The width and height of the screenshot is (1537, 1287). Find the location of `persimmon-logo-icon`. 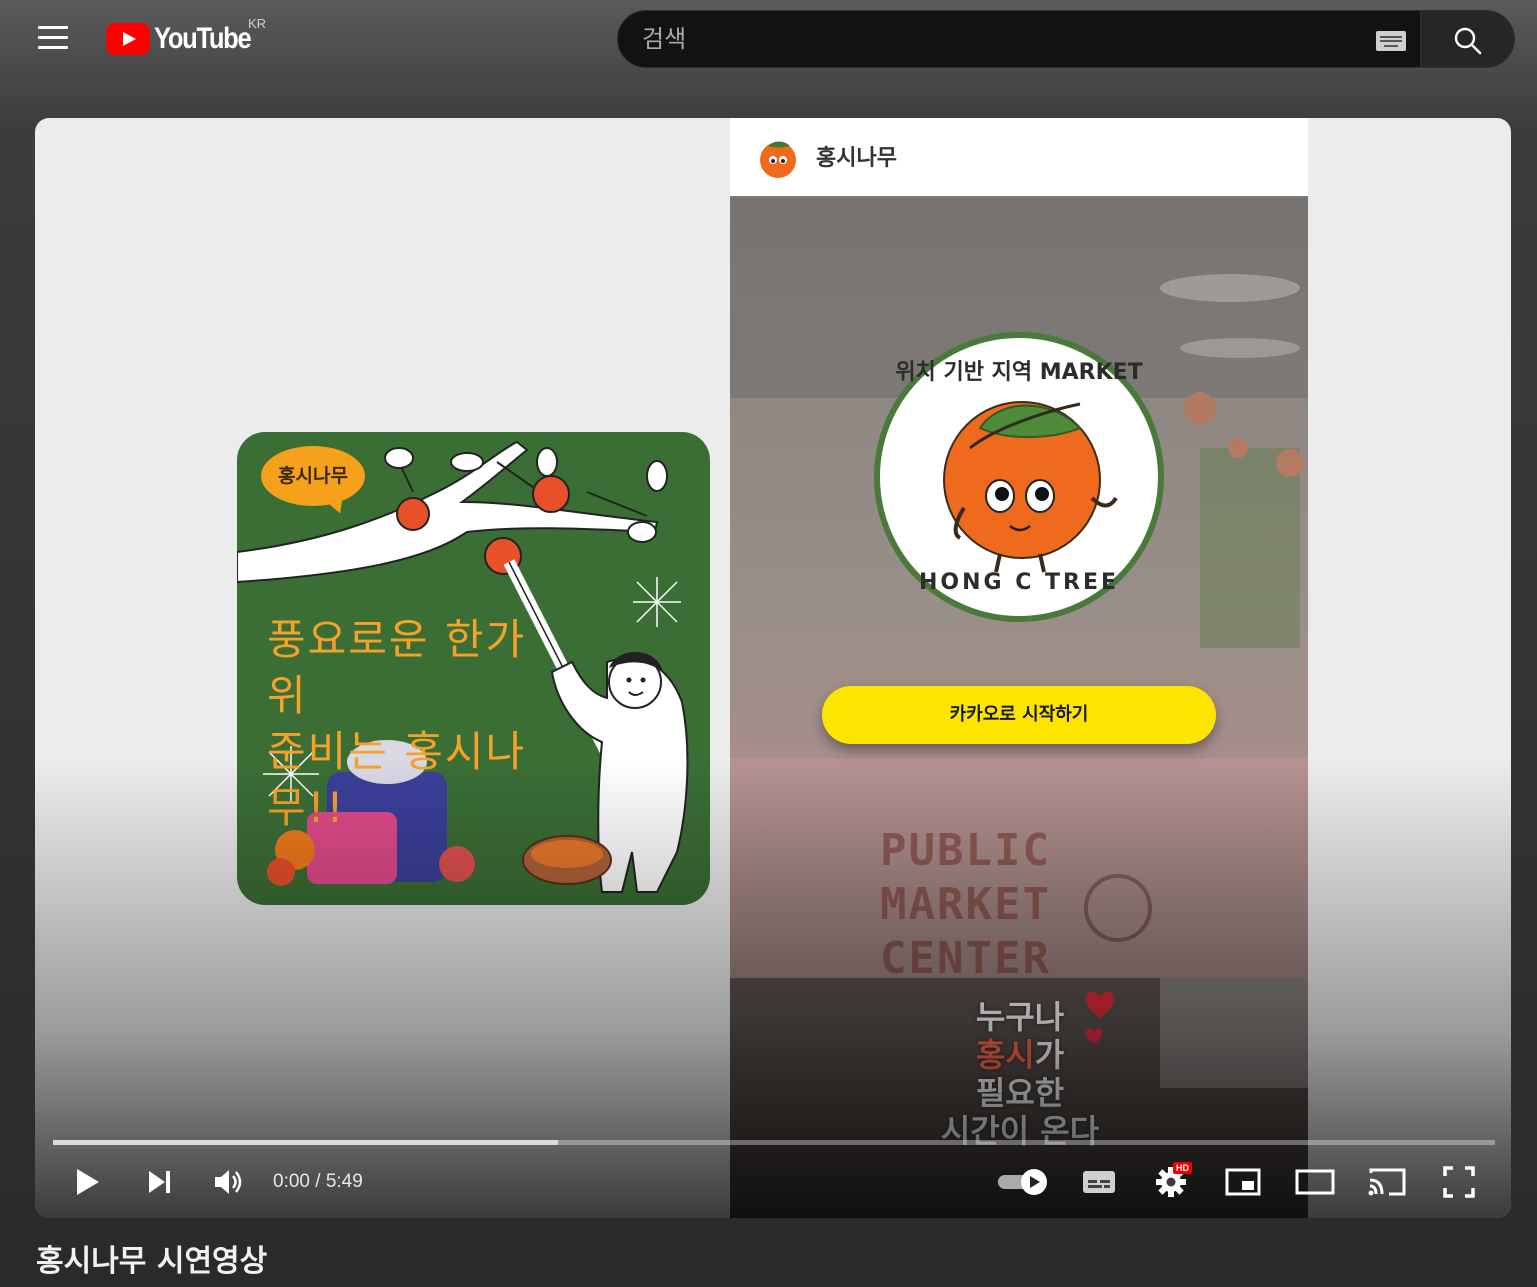

persimmon-logo-icon is located at coordinates (778, 159).